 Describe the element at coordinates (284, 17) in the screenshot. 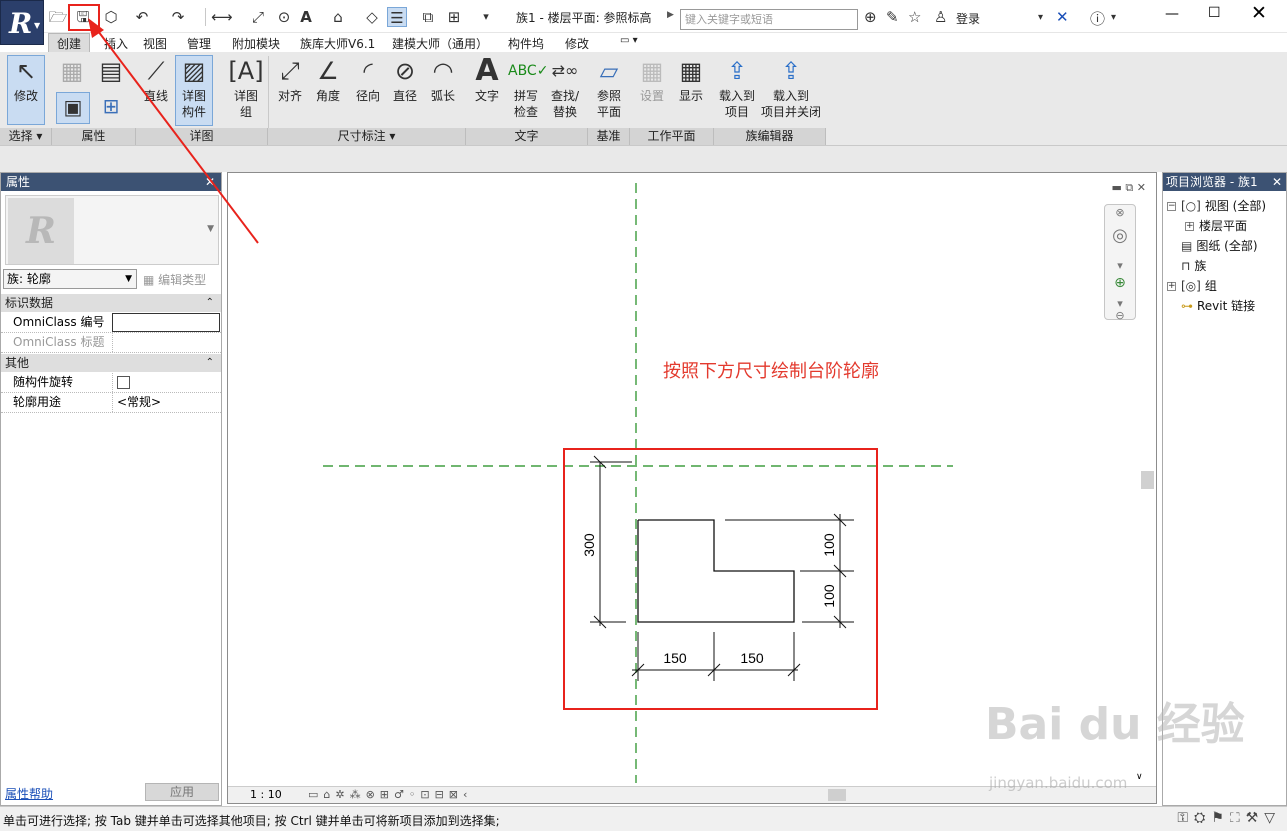

I see `tag-icon: ⊙` at that location.